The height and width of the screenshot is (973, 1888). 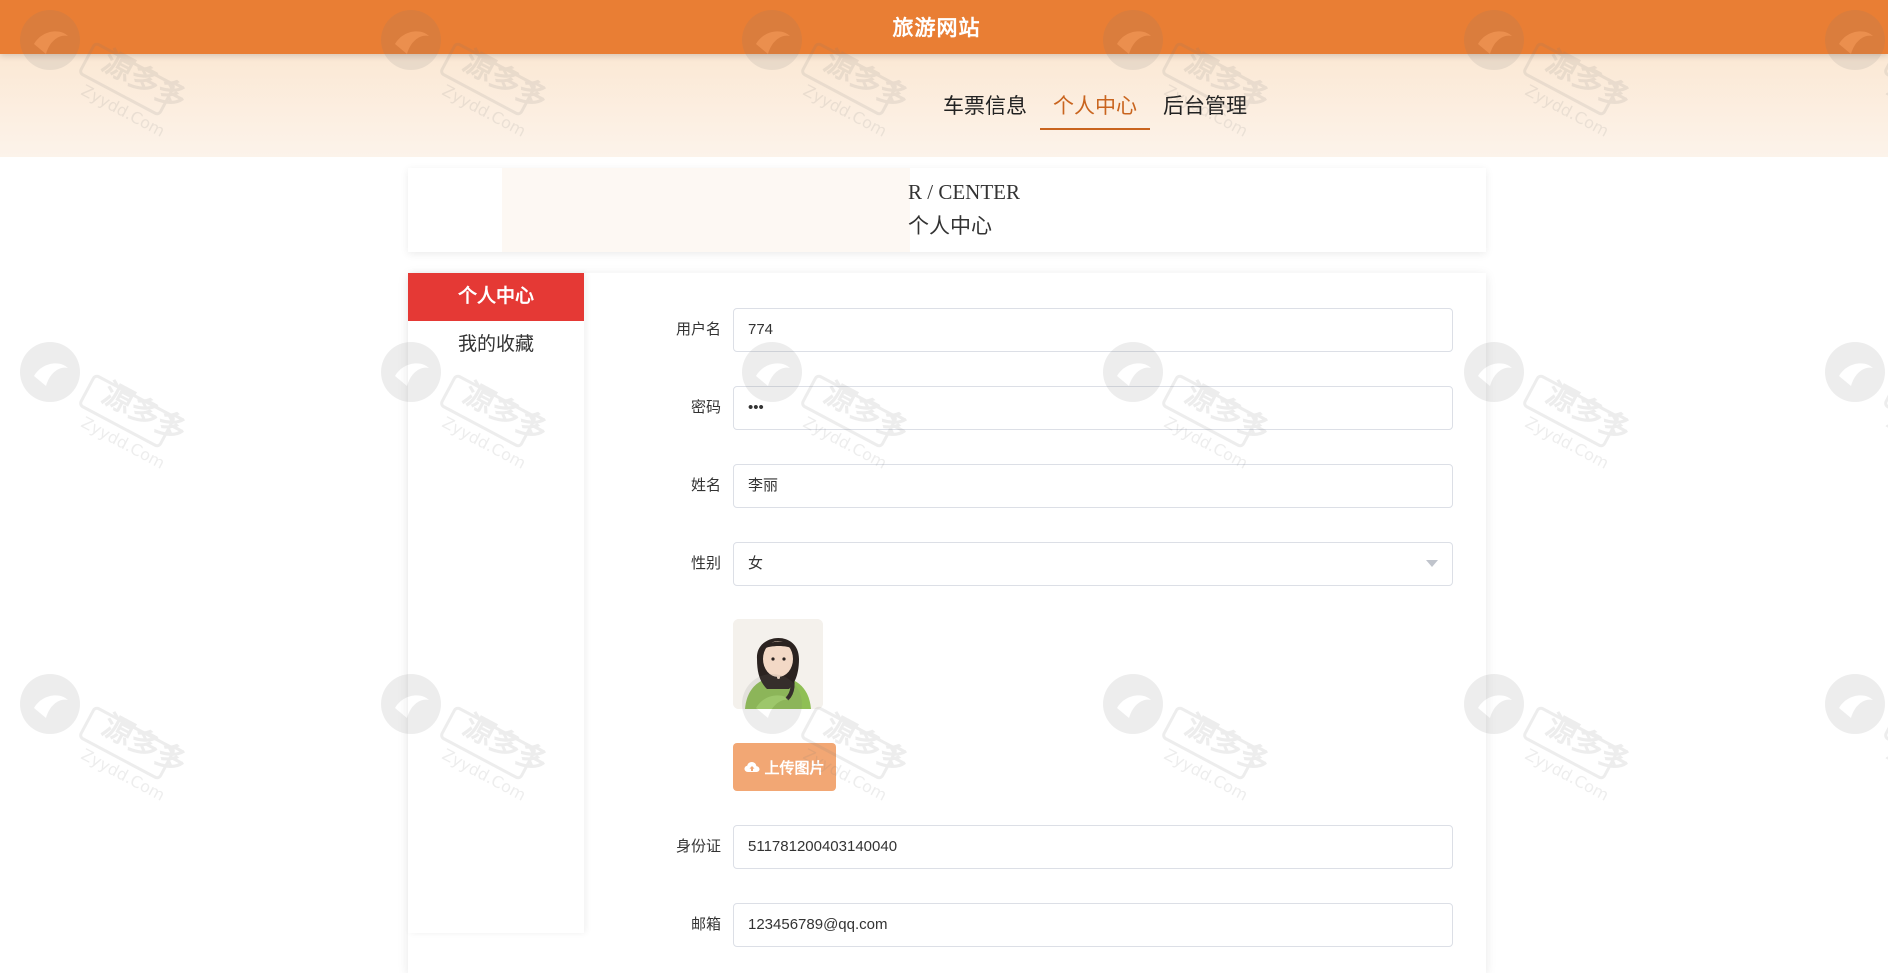 I want to click on gender-select-value: 女, so click(x=756, y=563).